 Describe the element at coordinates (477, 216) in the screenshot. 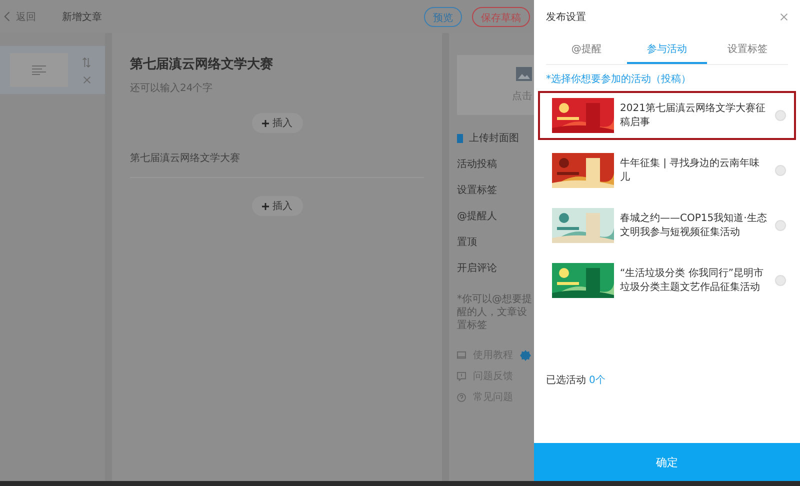

I see `setting-label: @提醒人` at that location.